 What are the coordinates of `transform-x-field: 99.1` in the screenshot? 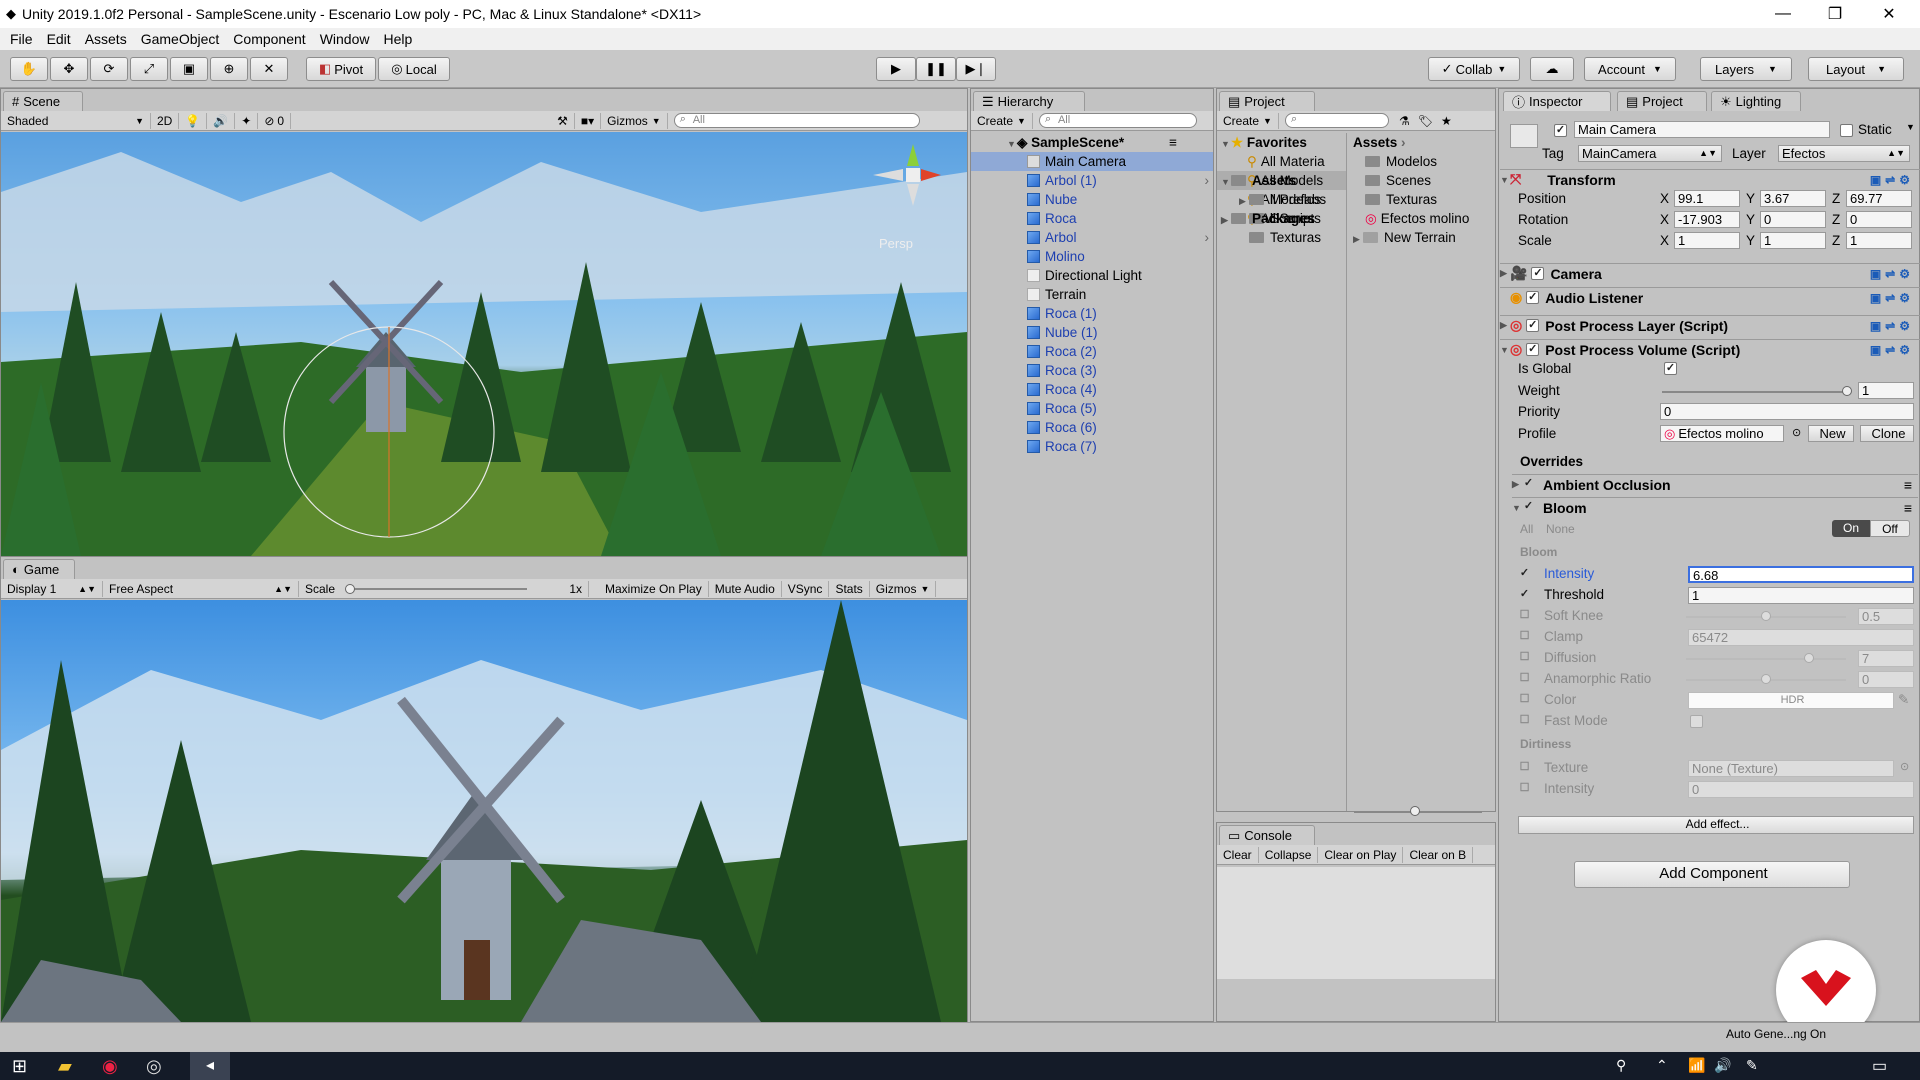 It's located at (1707, 198).